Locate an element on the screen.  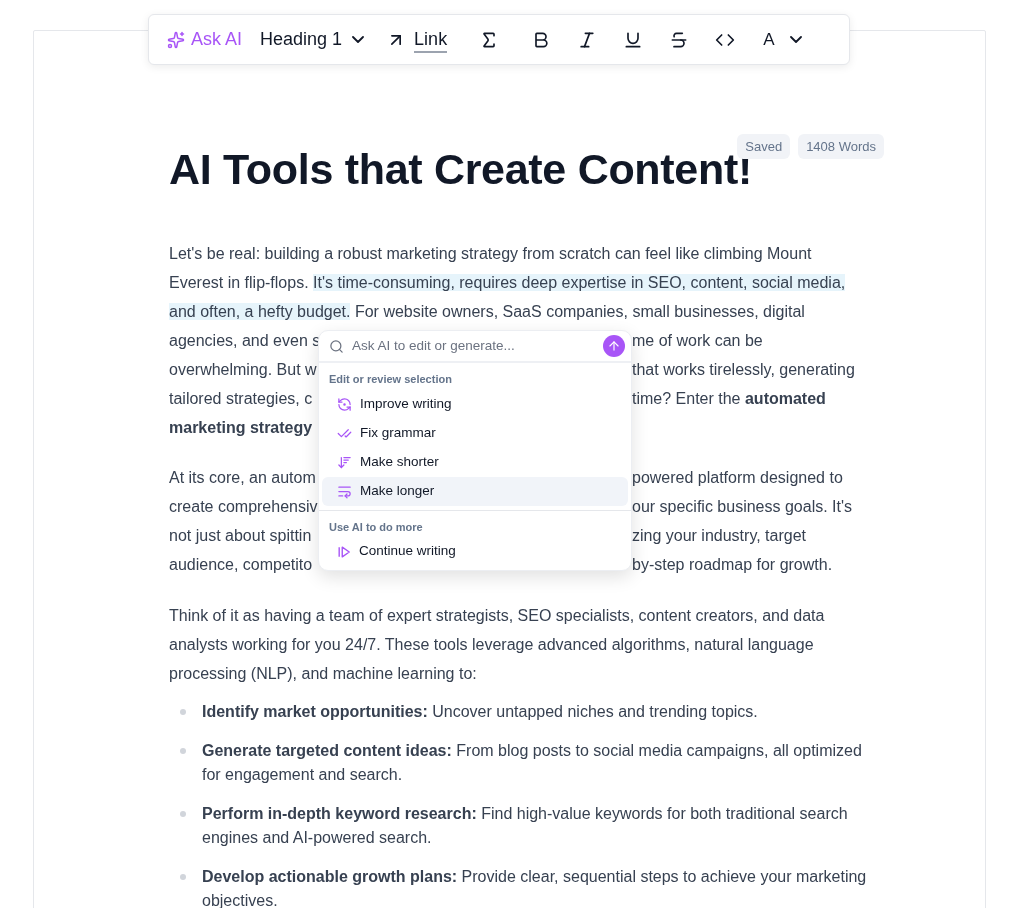
paragraph-line: marketing strategy is located at coordinates (241, 427).